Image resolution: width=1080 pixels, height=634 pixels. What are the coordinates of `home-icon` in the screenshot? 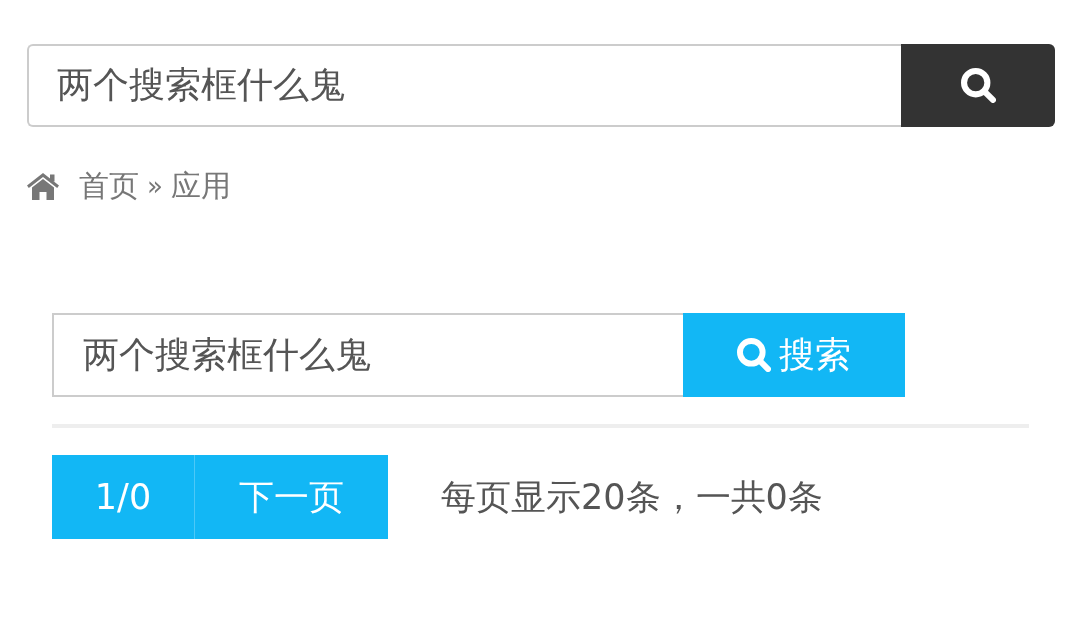 It's located at (43, 186).